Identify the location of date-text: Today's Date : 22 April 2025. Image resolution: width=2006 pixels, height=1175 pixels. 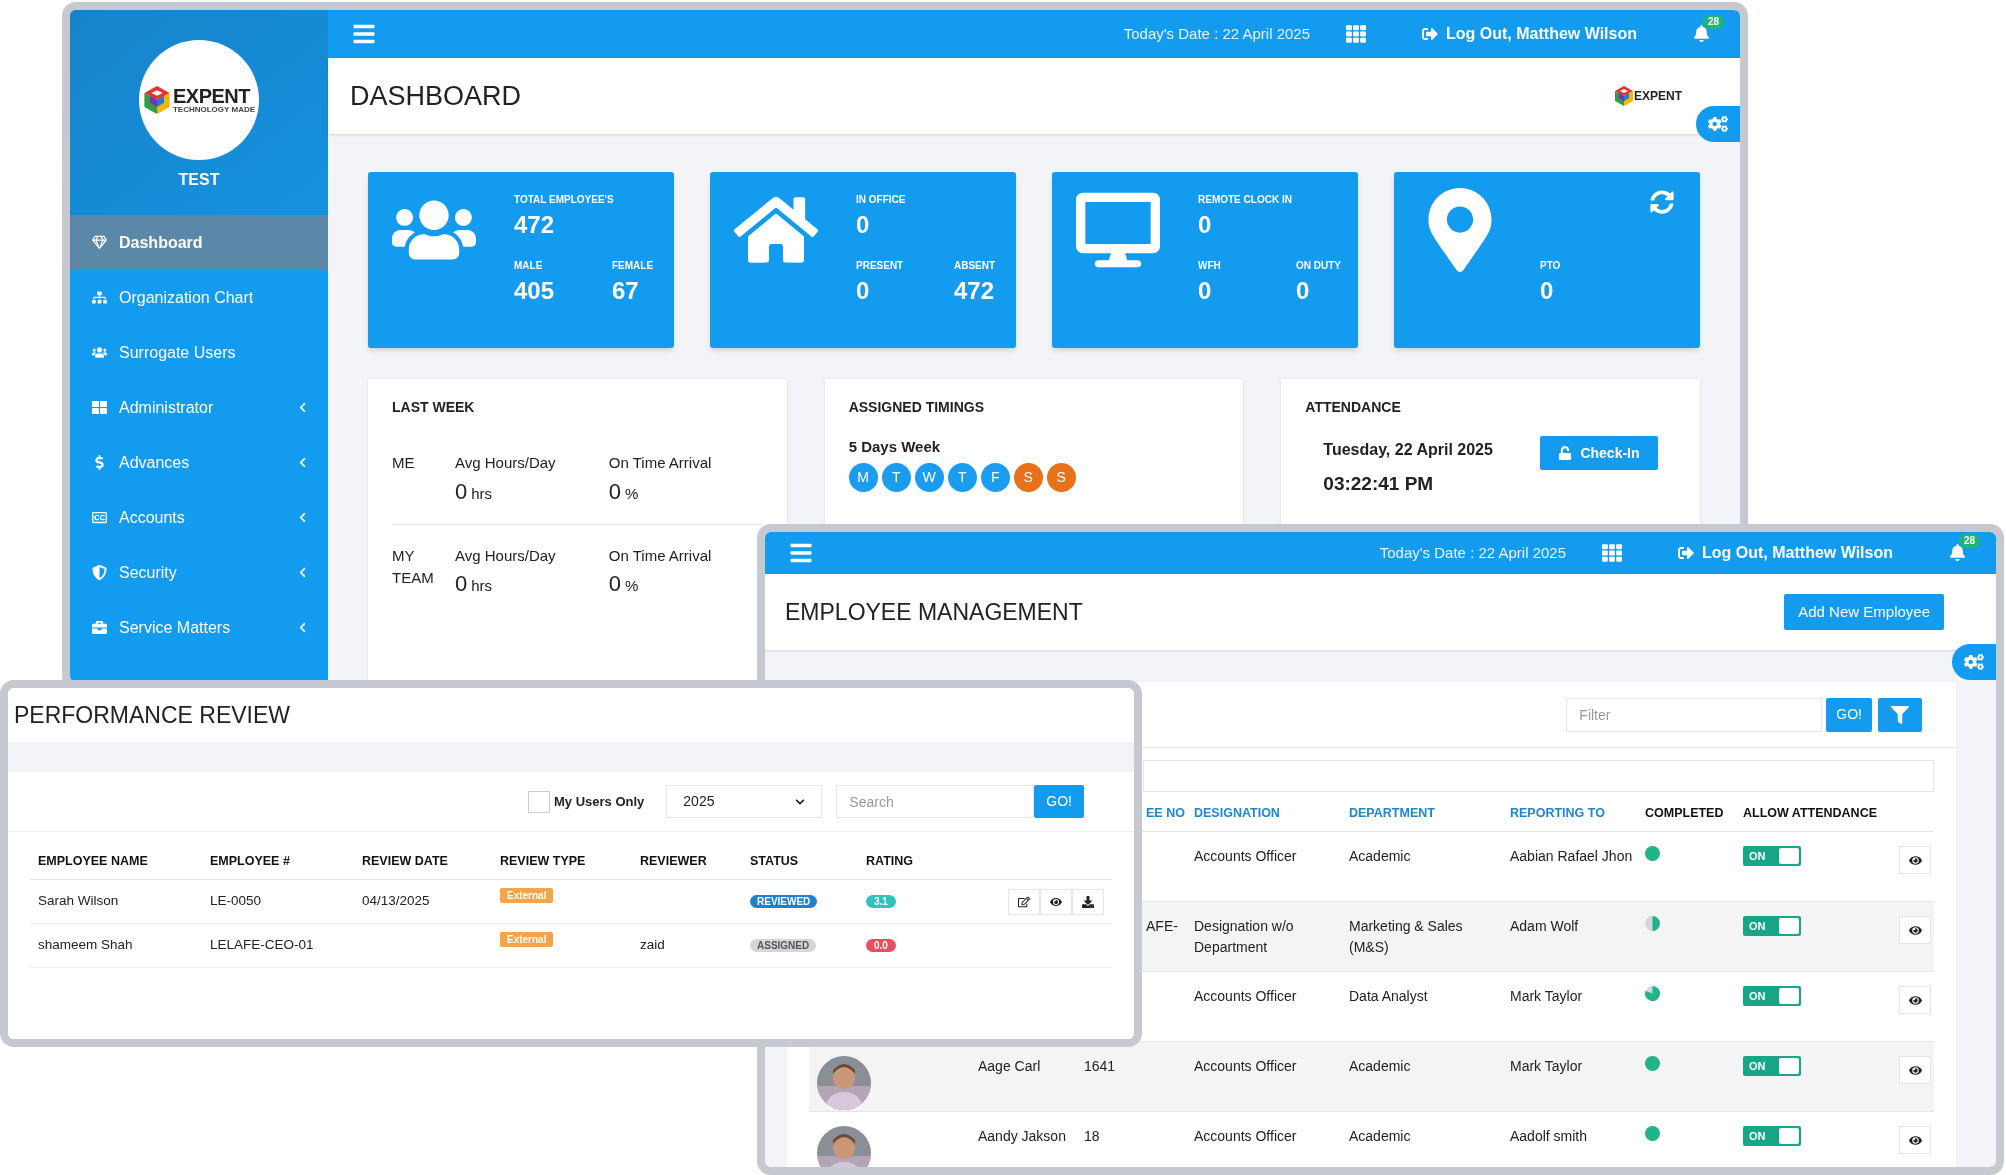
(1217, 33).